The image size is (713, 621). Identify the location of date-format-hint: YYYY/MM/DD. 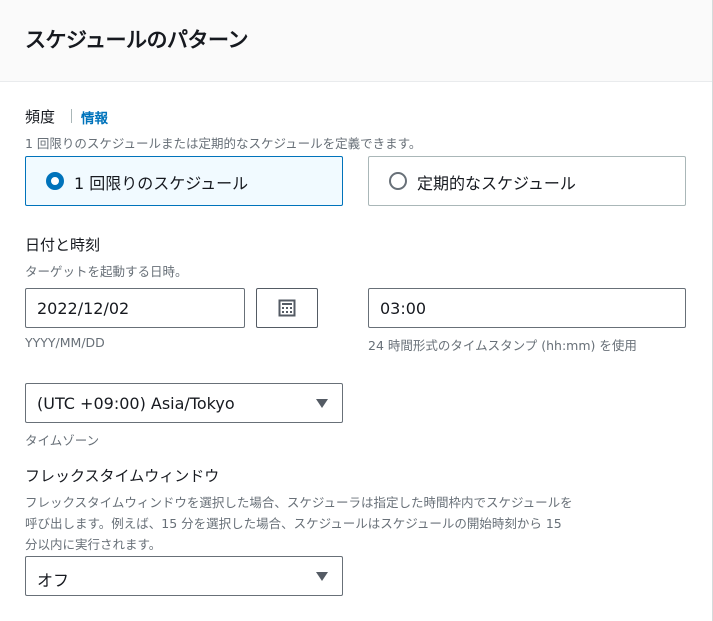
(65, 342).